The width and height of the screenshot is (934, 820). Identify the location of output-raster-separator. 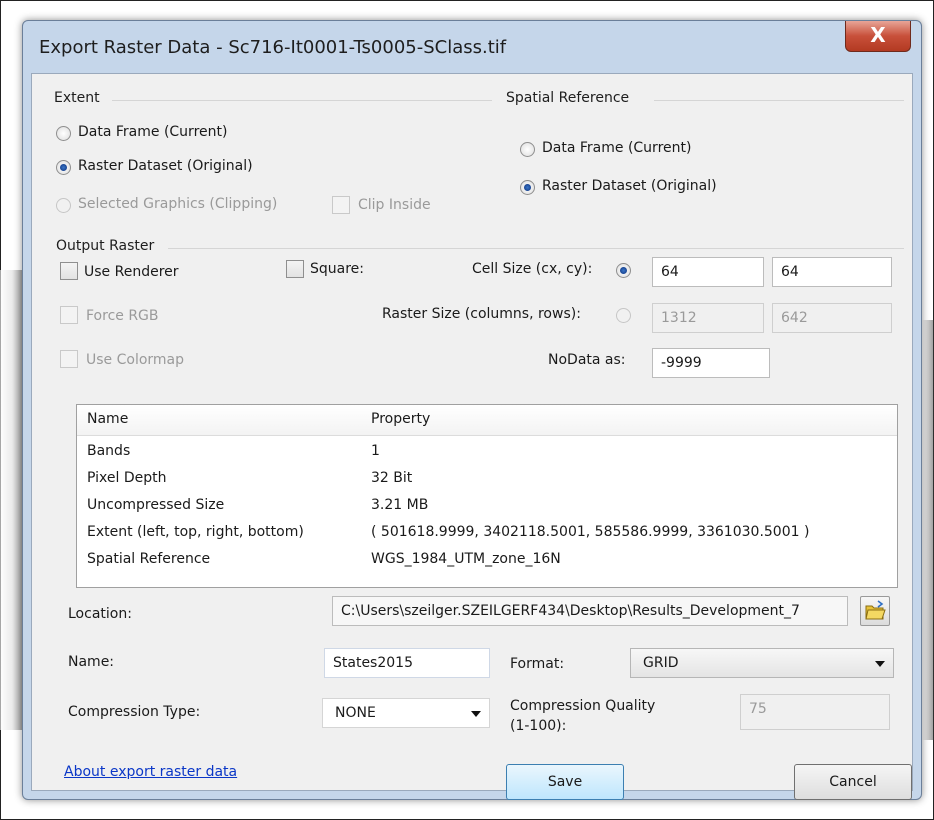
(536, 248).